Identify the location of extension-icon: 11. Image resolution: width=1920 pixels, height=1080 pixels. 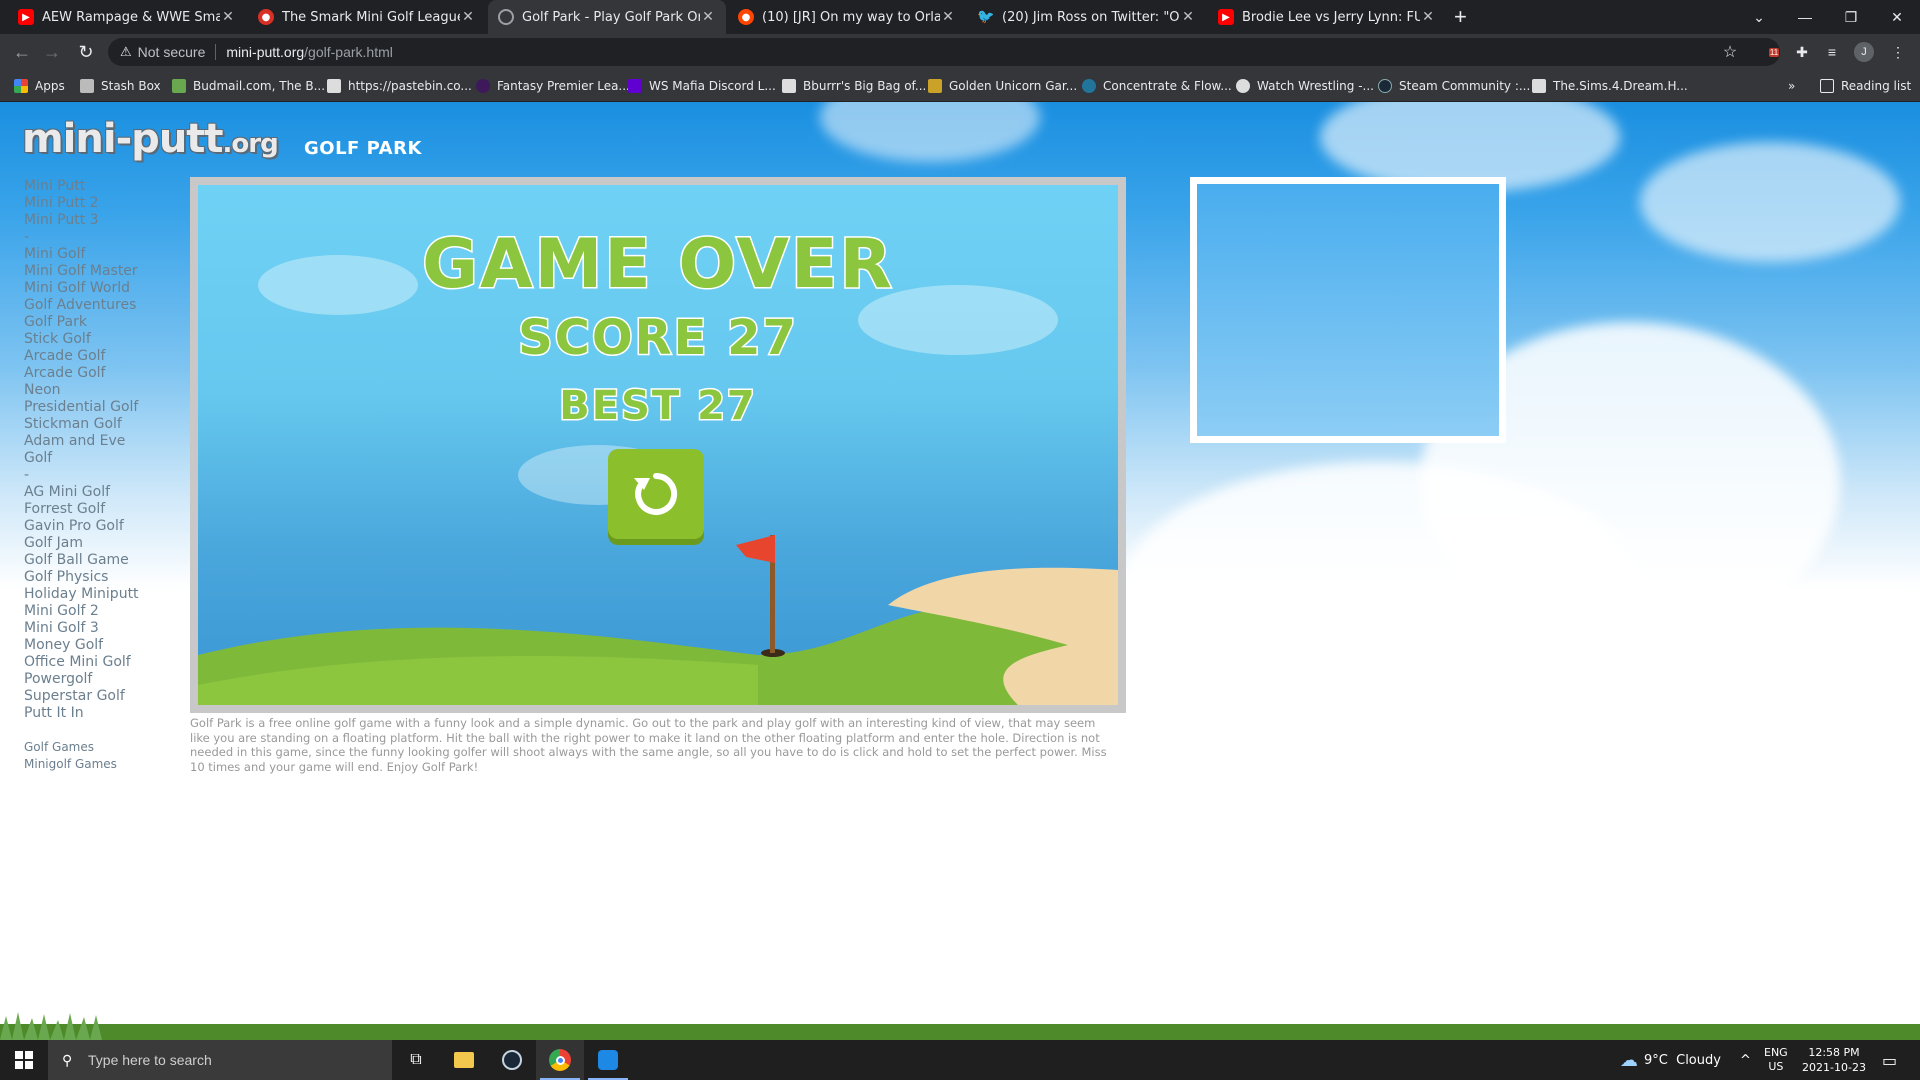
(1774, 52).